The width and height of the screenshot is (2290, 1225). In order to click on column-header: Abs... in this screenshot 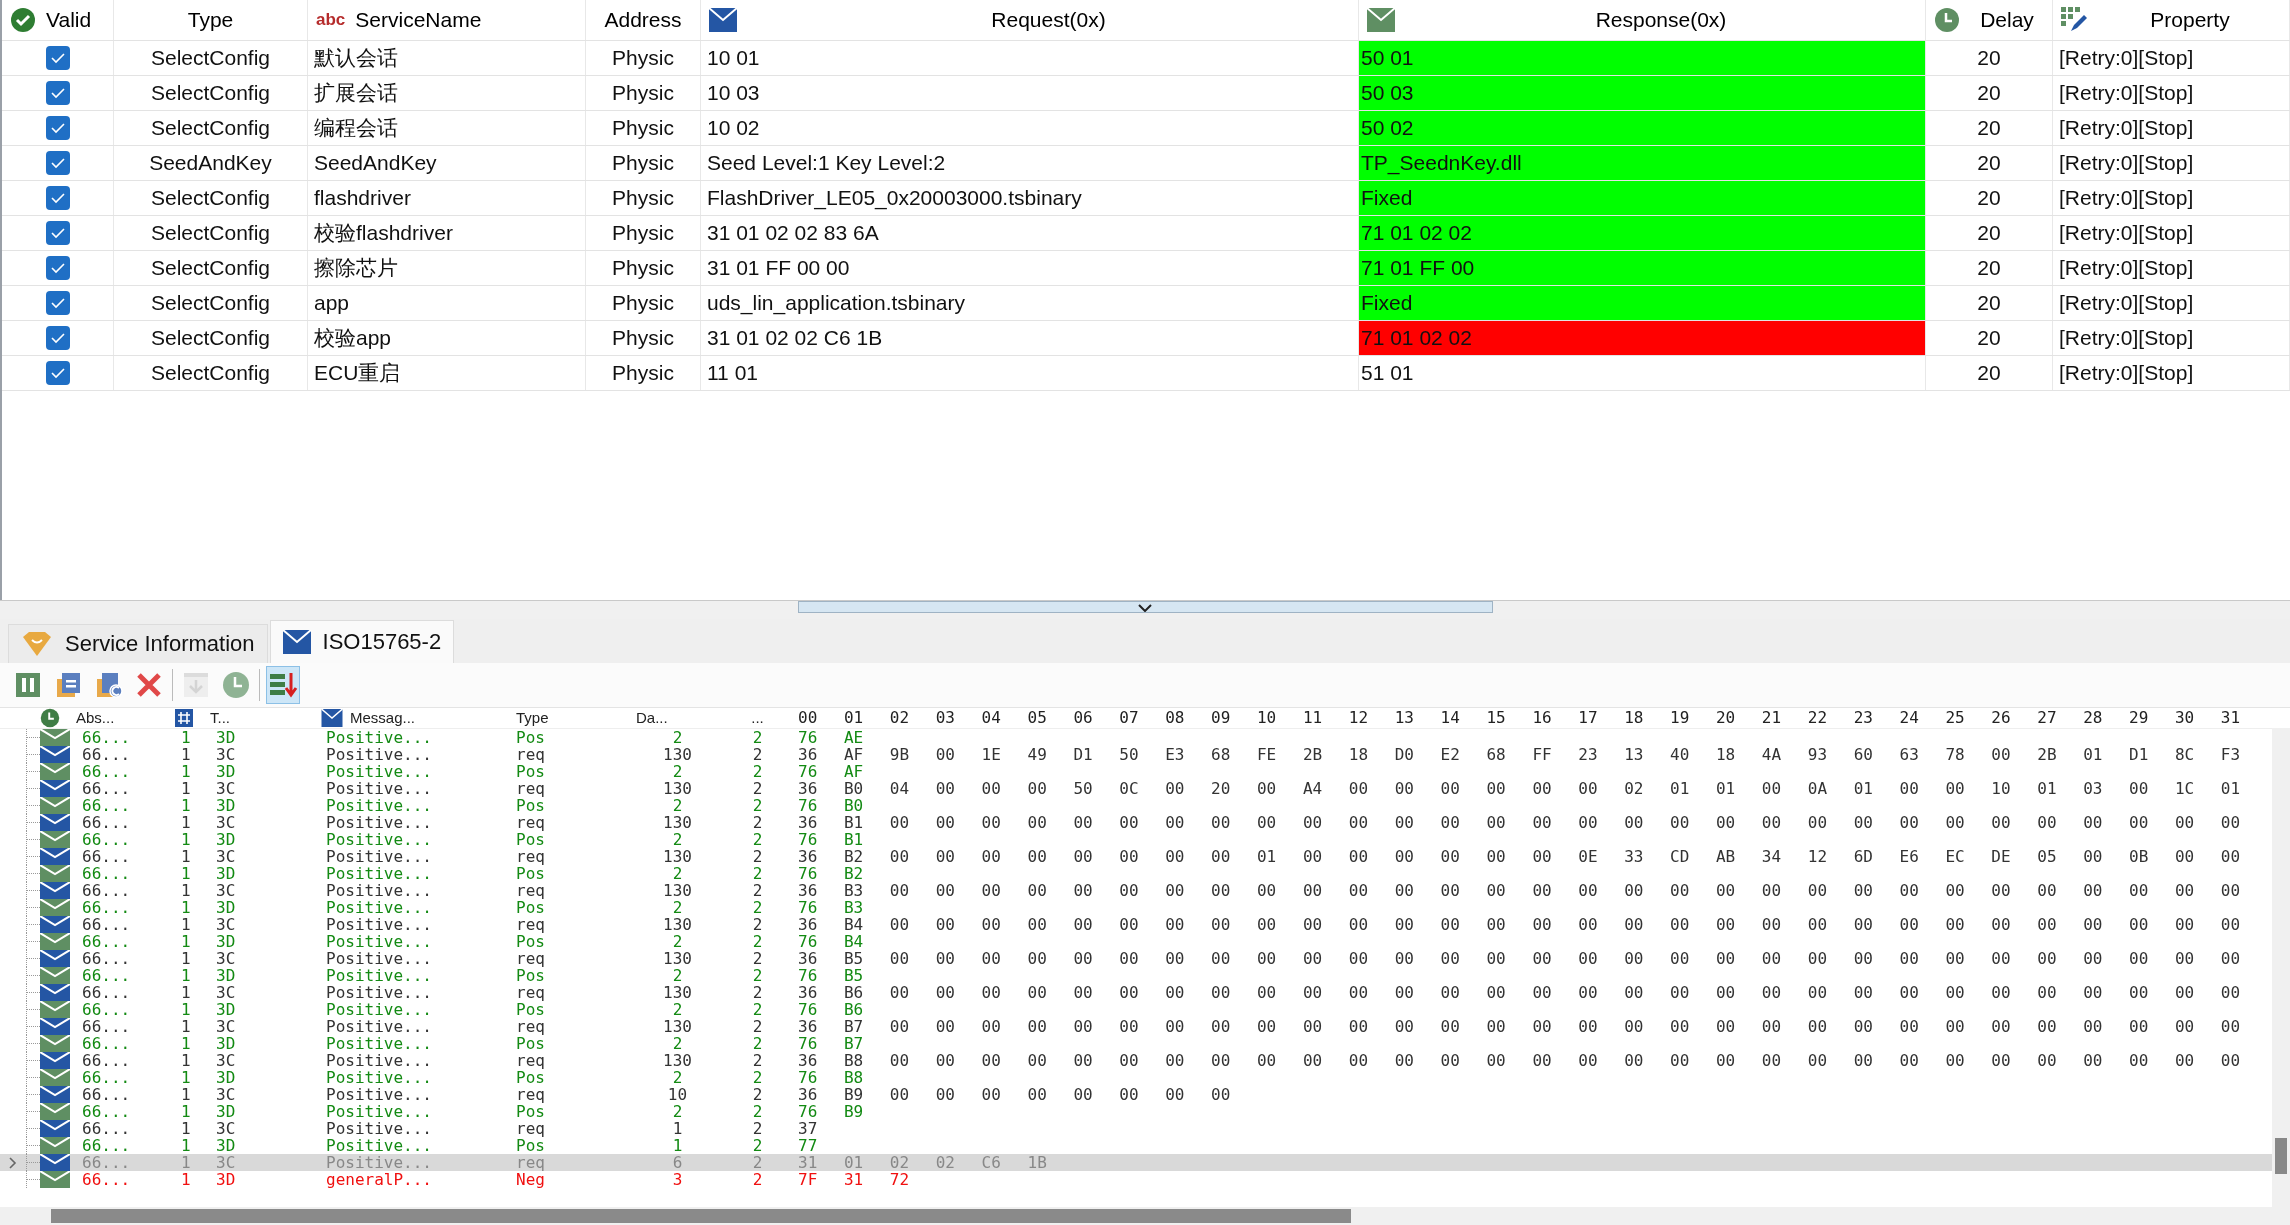, I will do `click(125, 718)`.